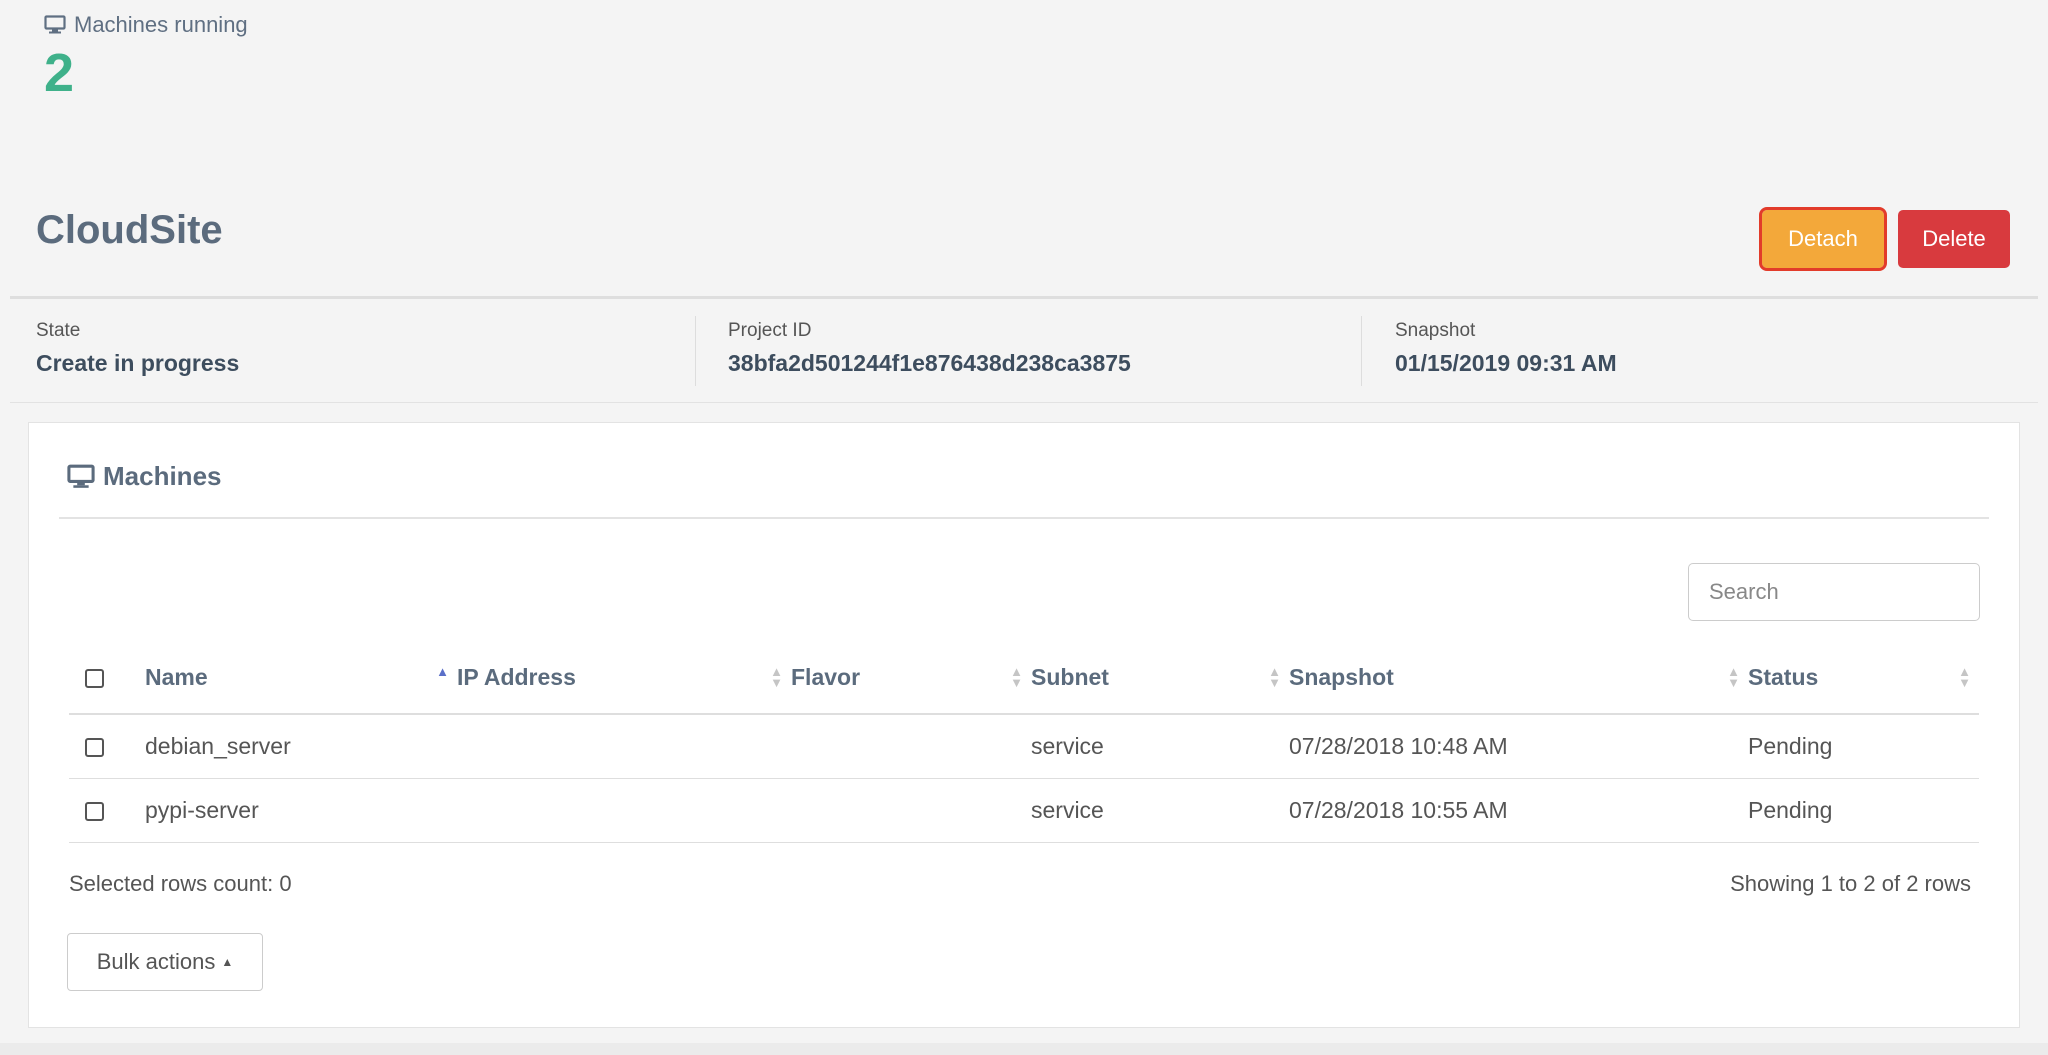  What do you see at coordinates (94, 678) in the screenshot?
I see `select-all-checkbox` at bounding box center [94, 678].